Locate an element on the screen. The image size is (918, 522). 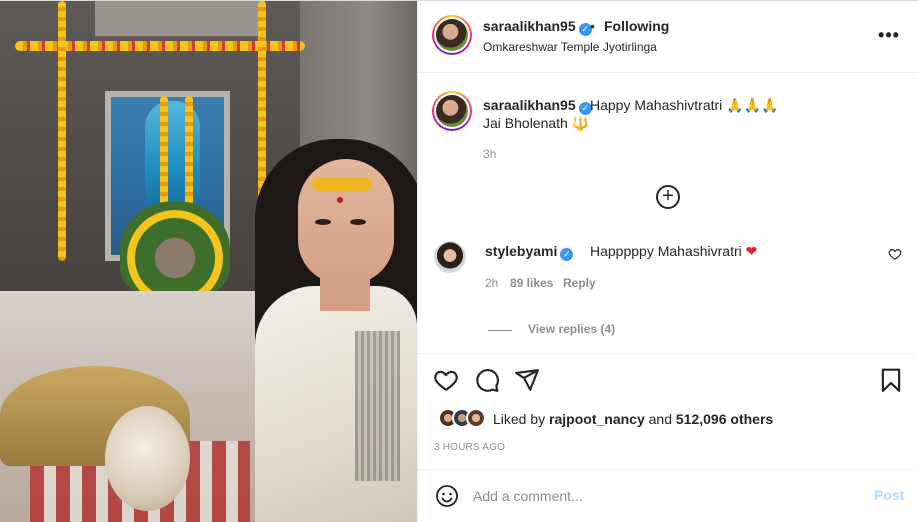
liker-avatars is located at coordinates (468, 419).